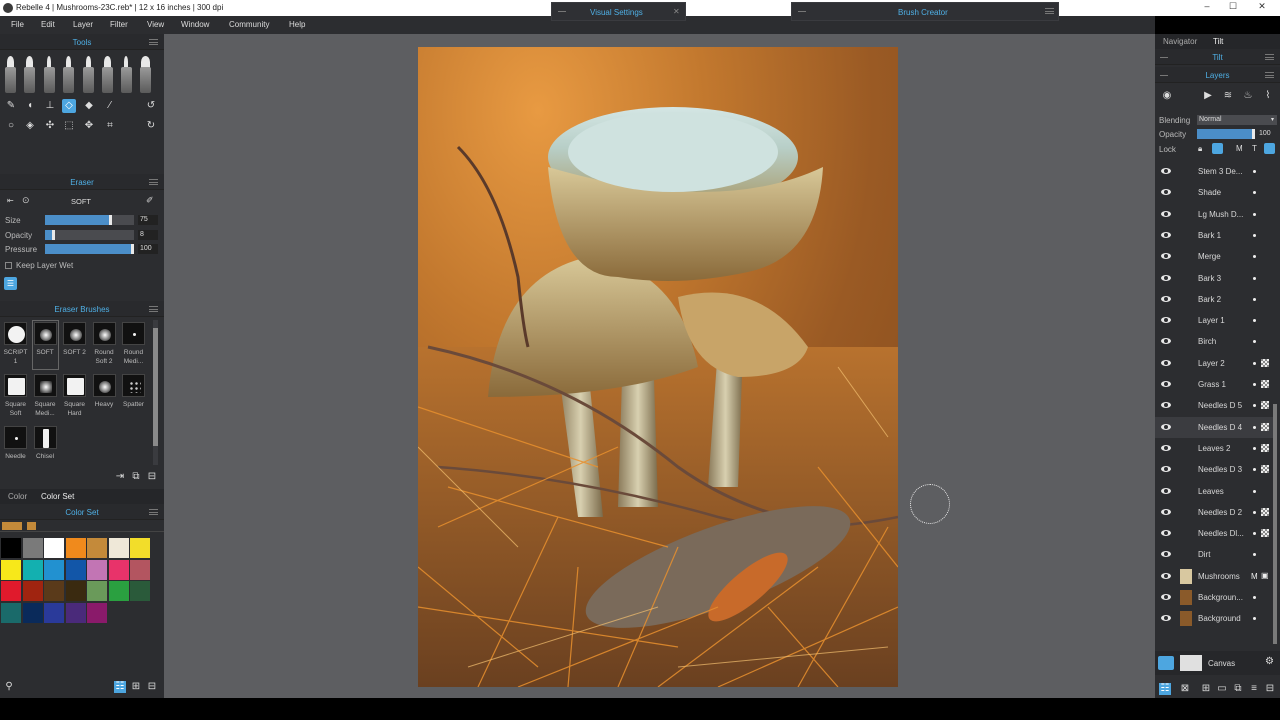 The image size is (1280, 720). I want to click on import-brush-icon: ⇥, so click(120, 477).